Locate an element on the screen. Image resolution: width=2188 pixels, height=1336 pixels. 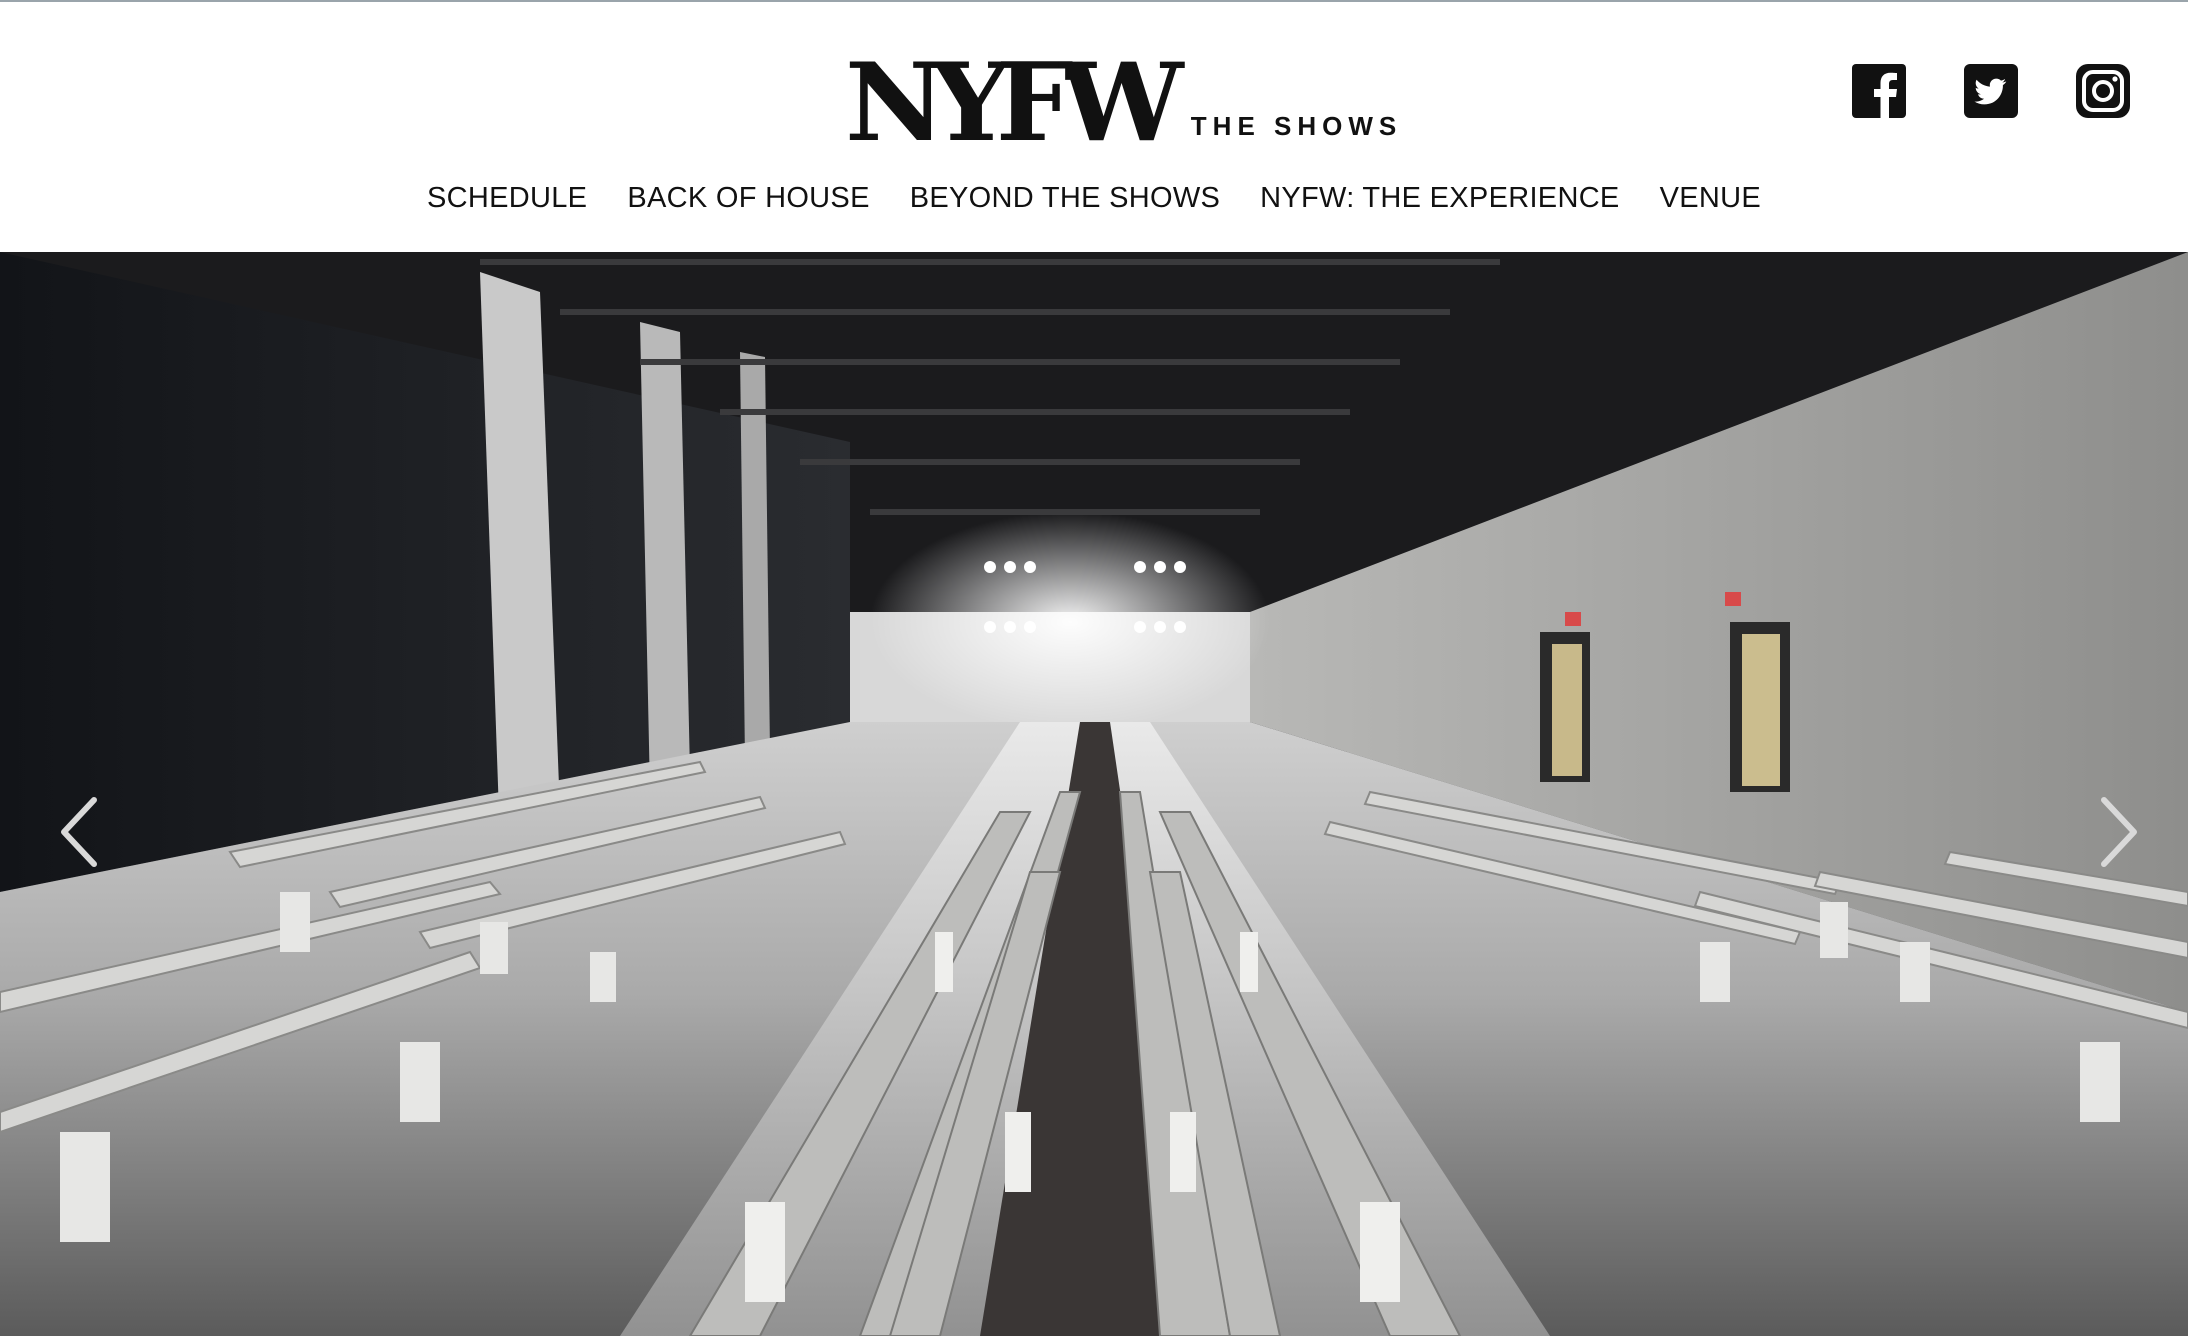
instagram-icon is located at coordinates (2103, 91).